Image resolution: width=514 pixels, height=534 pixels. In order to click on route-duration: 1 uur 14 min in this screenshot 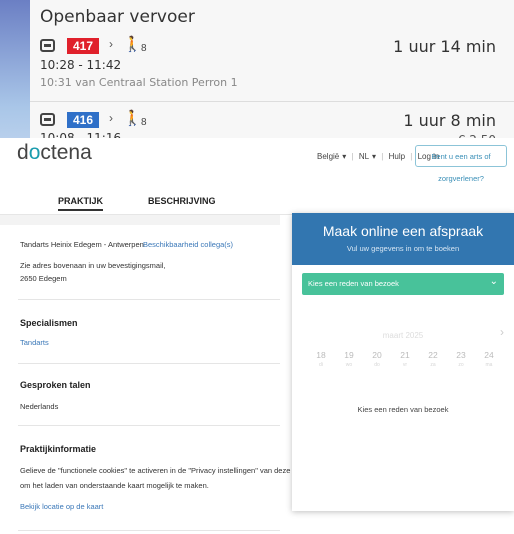, I will do `click(444, 46)`.